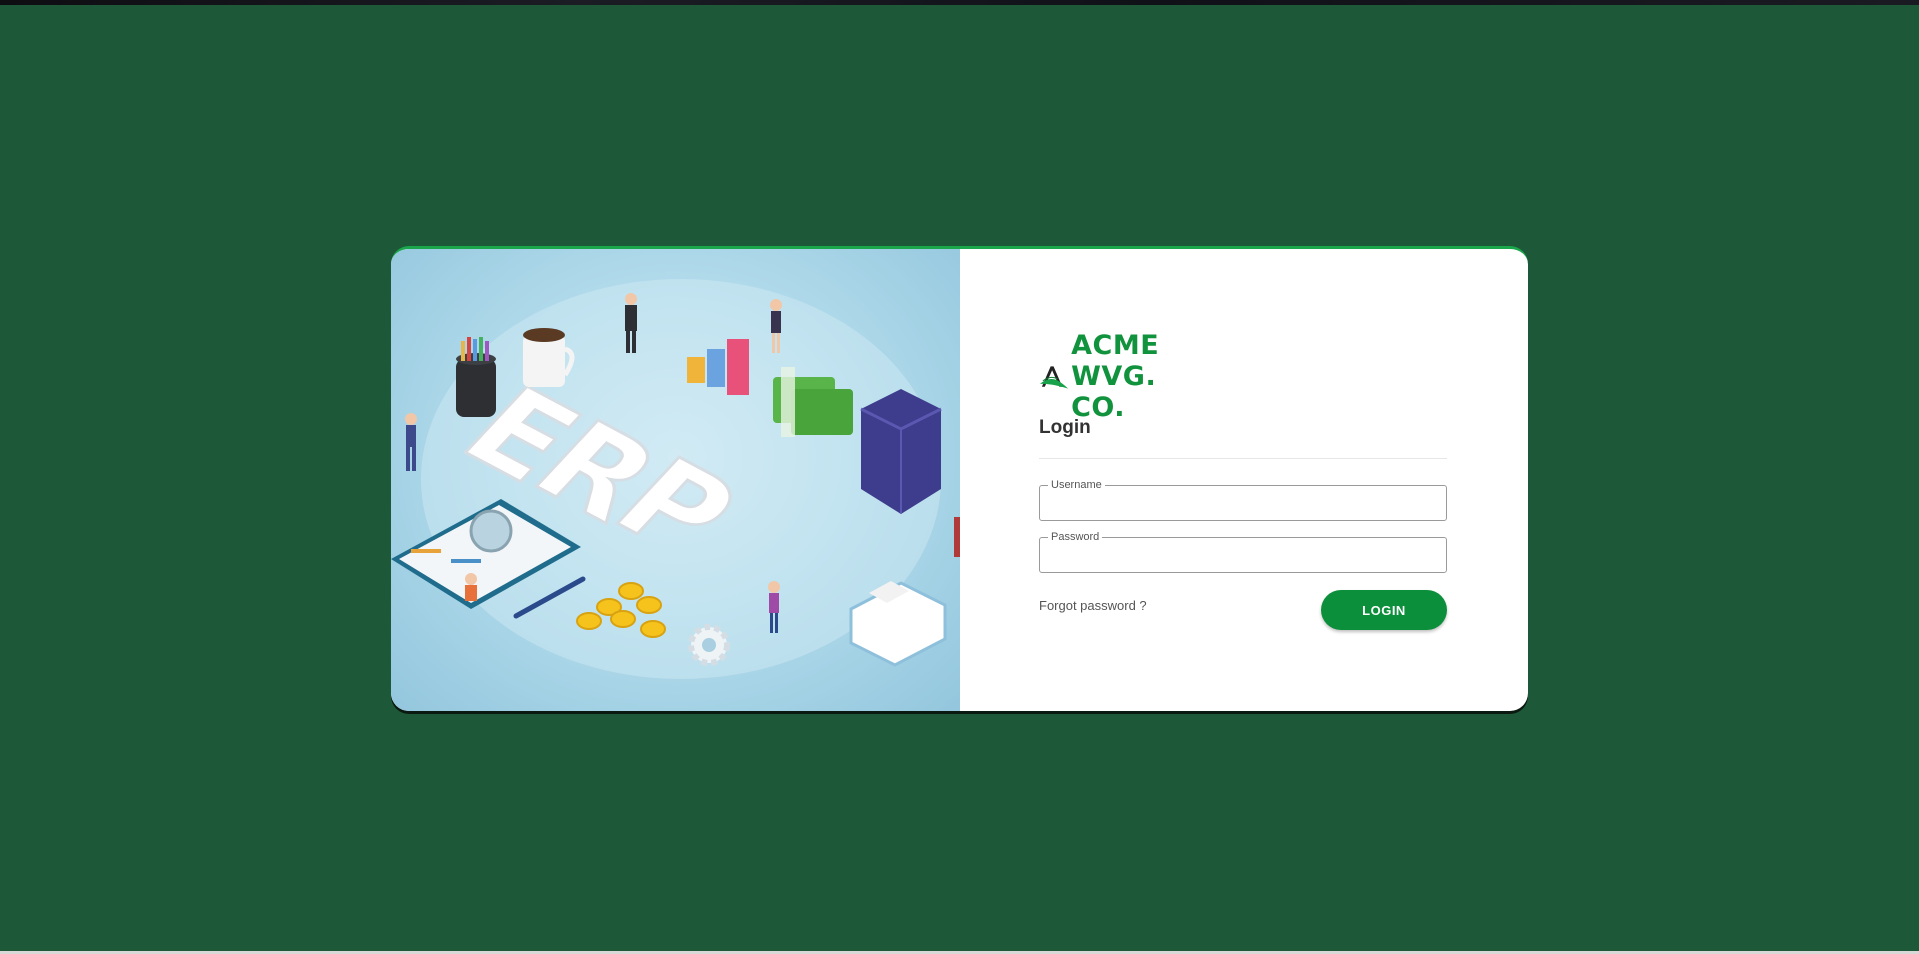 The image size is (1919, 954). What do you see at coordinates (1243, 458) in the screenshot?
I see `title-divider` at bounding box center [1243, 458].